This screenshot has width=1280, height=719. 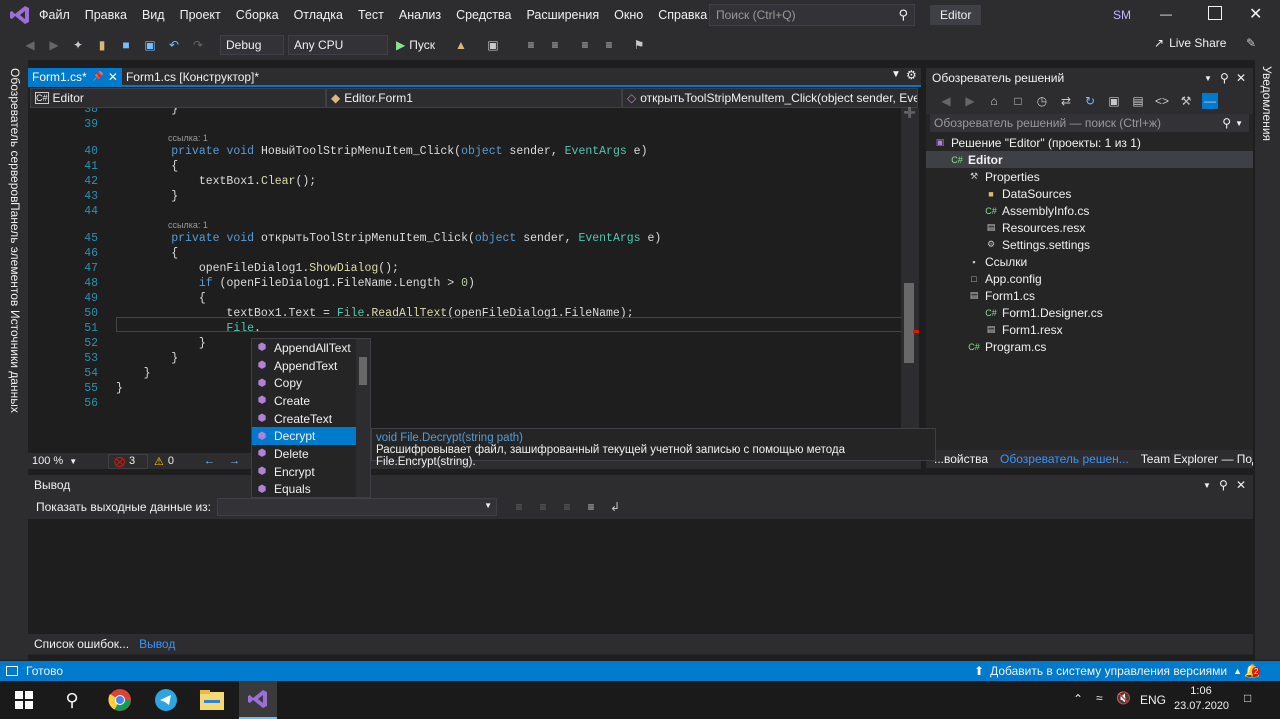 What do you see at coordinates (1078, 699) in the screenshot?
I see `tray-chevron-up-icon: ⌃` at bounding box center [1078, 699].